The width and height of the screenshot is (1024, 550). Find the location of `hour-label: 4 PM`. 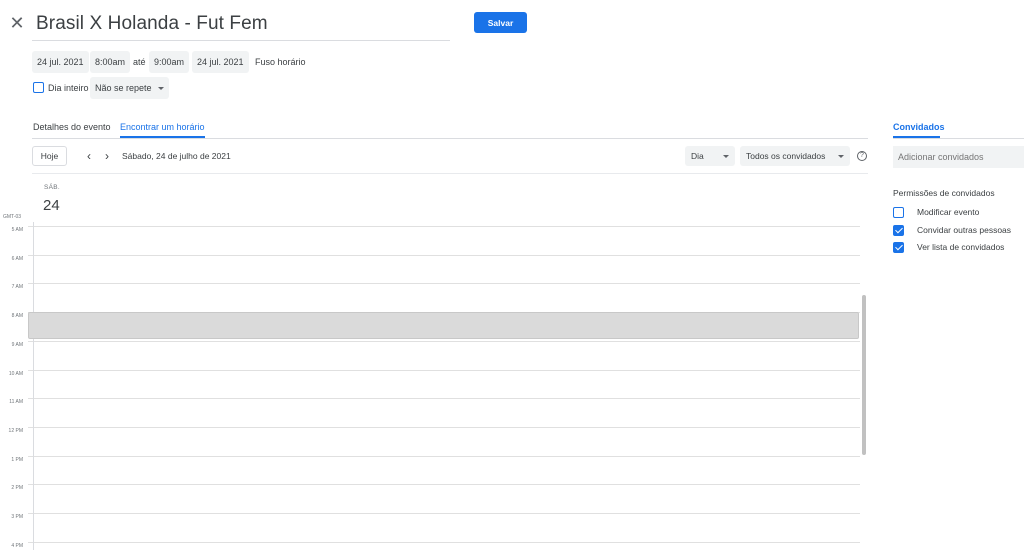

hour-label: 4 PM is located at coordinates (17, 545).